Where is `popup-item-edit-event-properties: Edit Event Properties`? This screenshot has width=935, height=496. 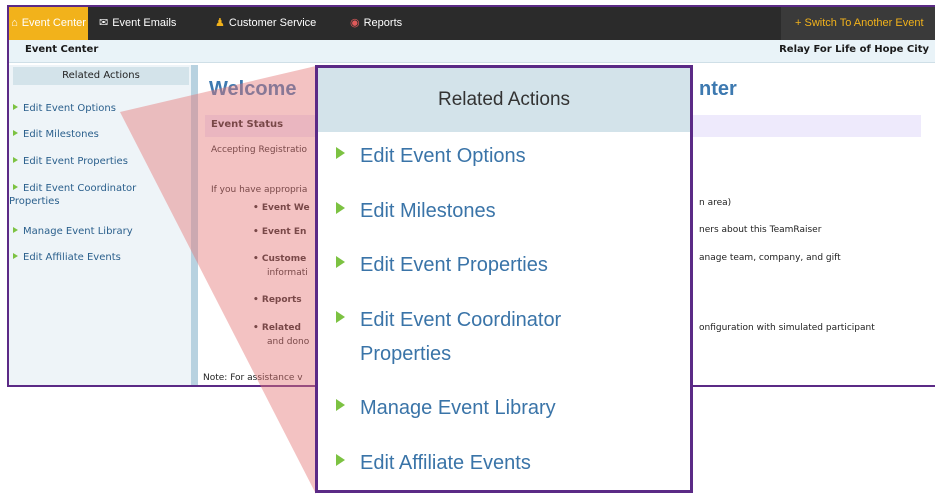
popup-item-edit-event-properties: Edit Event Properties is located at coordinates (501, 265).